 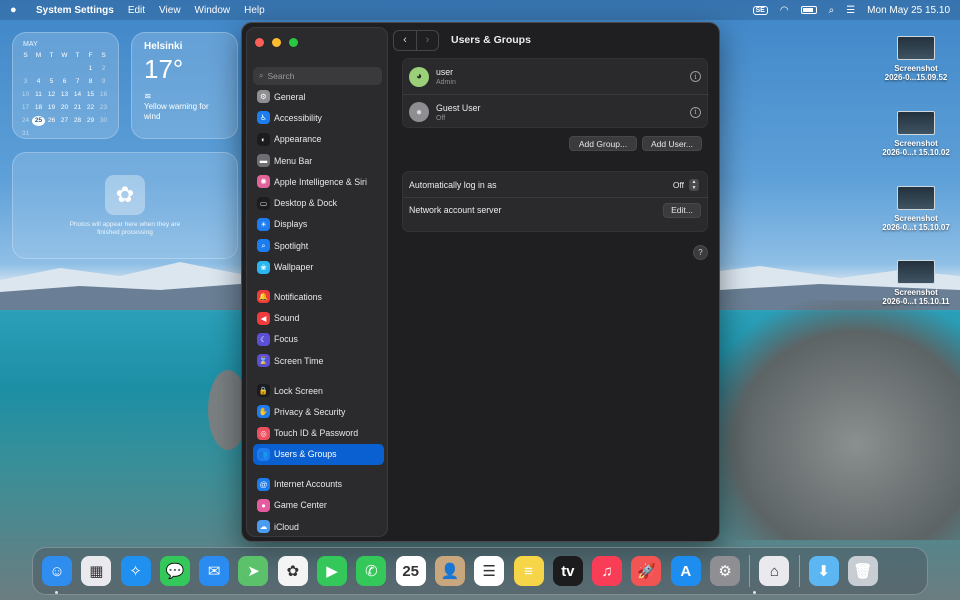 I want to click on sidebar-item-screen-time: ⌛ Screen Time, so click(x=318, y=360).